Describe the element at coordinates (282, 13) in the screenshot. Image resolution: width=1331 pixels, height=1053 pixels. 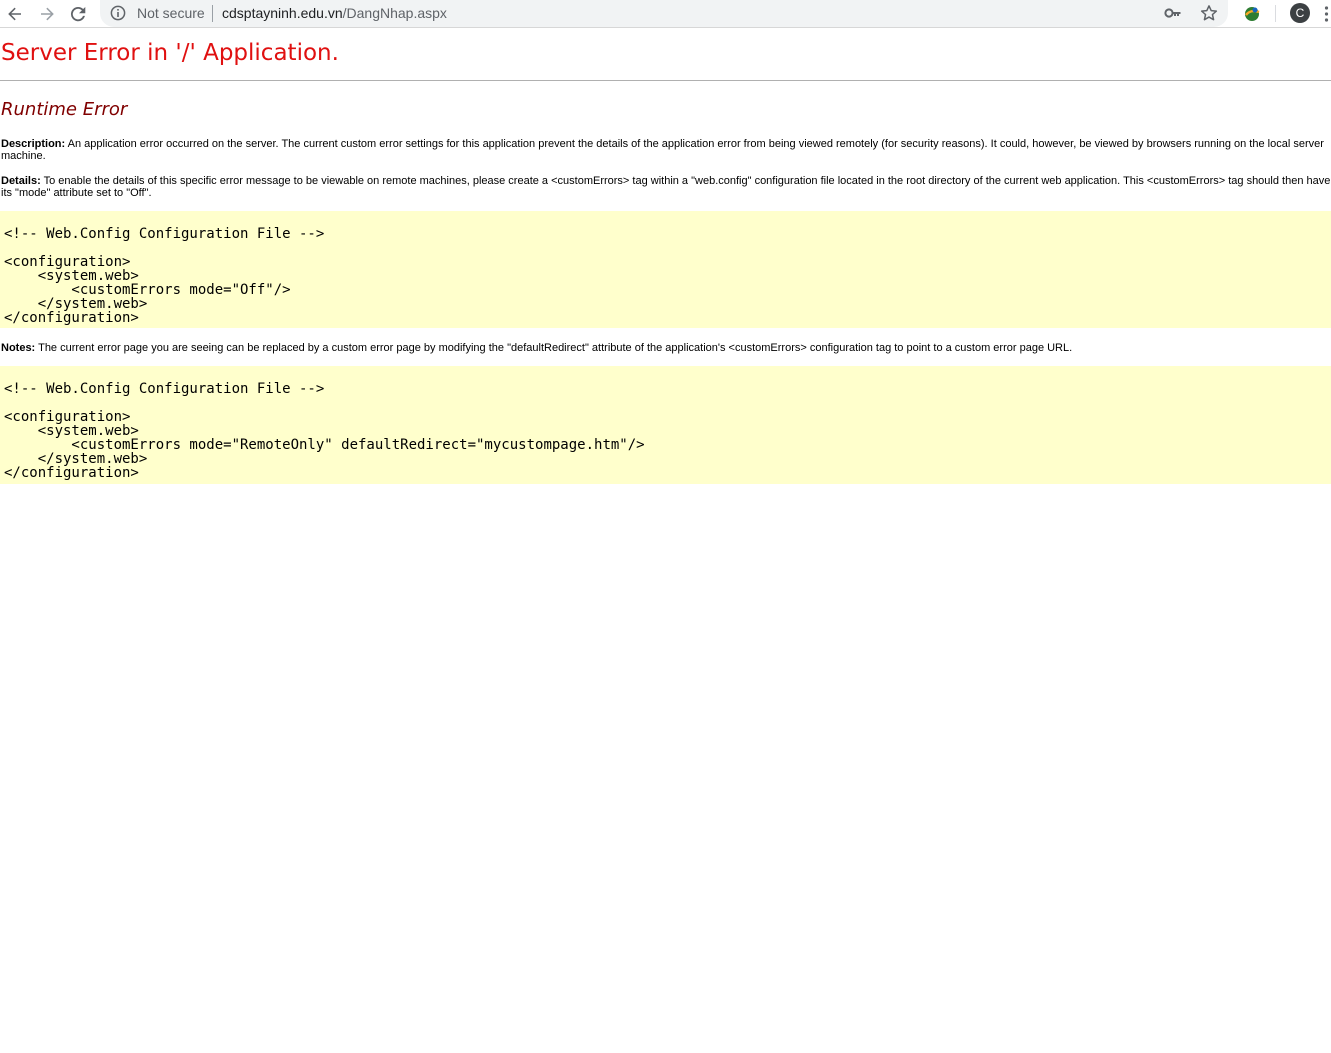
I see `url-host: cdsptayninh.edu.vn` at that location.